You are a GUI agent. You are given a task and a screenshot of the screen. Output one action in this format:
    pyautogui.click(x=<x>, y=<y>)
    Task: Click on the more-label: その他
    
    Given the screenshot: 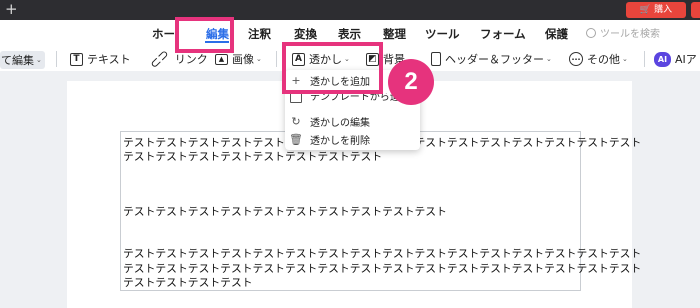 What is the action you would take?
    pyautogui.click(x=603, y=59)
    